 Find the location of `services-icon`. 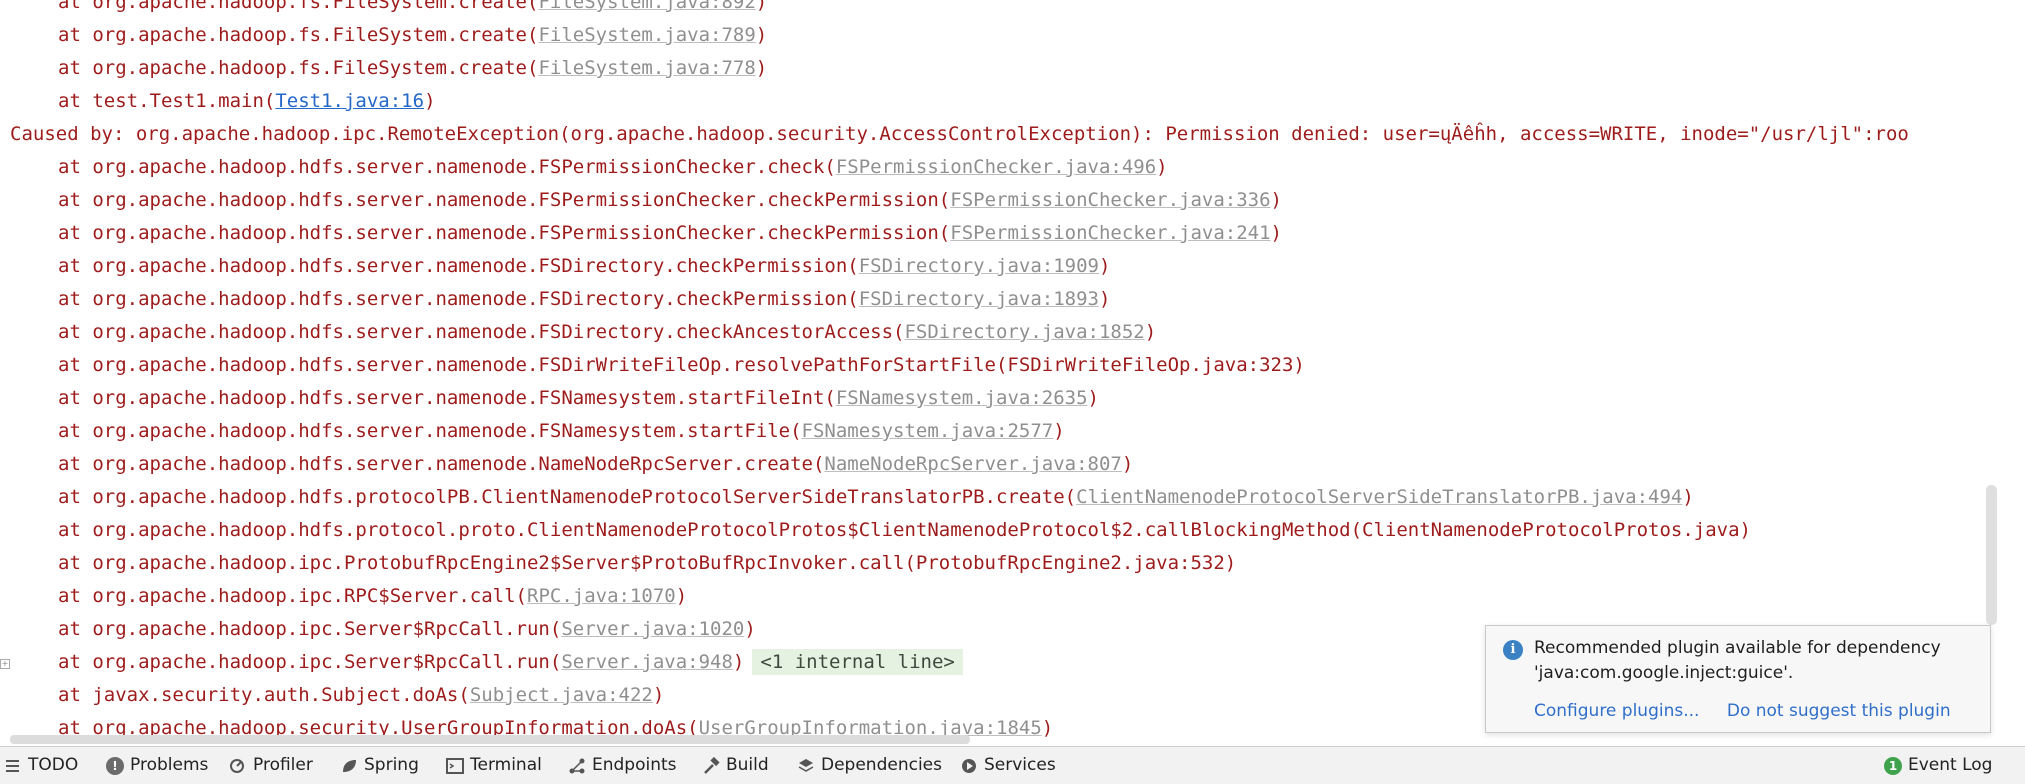

services-icon is located at coordinates (969, 766).